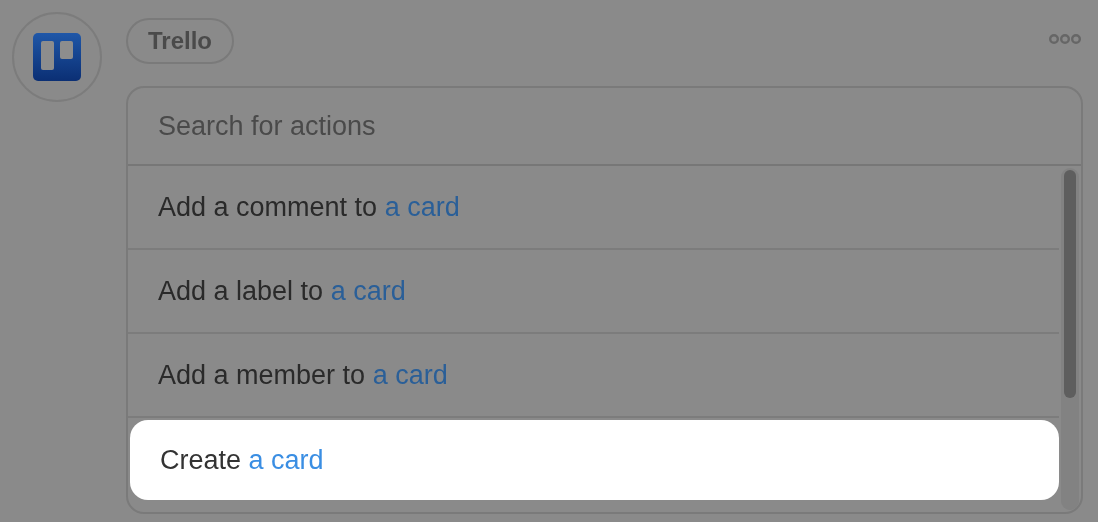 This screenshot has width=1098, height=522. I want to click on scrollbar, so click(1070, 339).